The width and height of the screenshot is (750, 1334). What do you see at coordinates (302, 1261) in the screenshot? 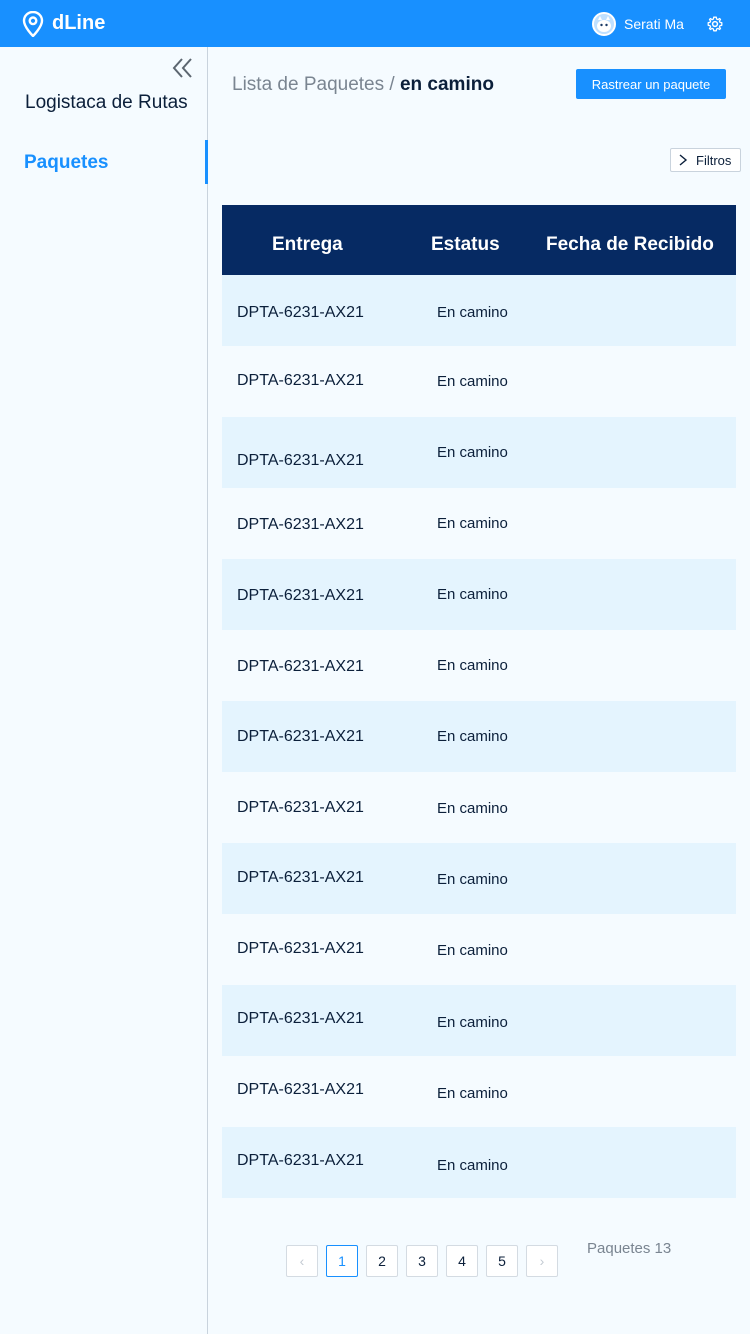
I see `prev-page-button: ‹` at bounding box center [302, 1261].